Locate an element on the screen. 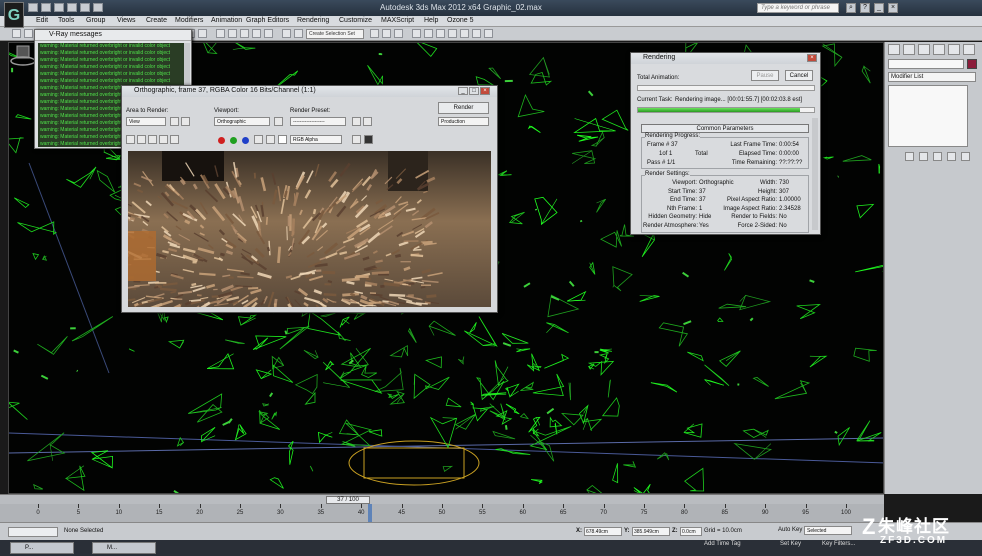  show-end-result-icon is located at coordinates (923, 156).